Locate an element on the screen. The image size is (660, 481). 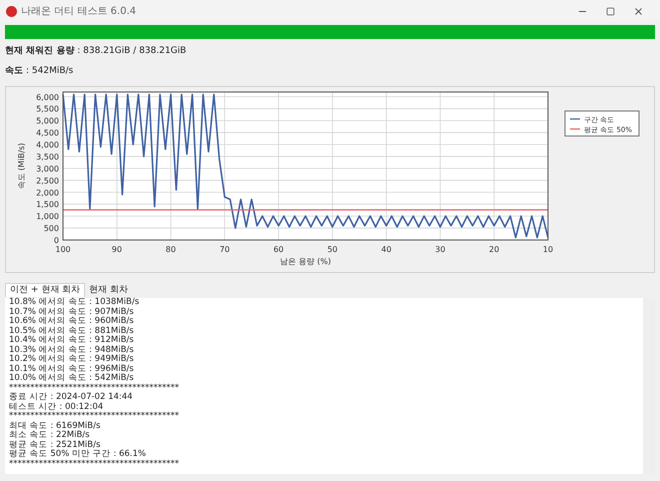
close-icon is located at coordinates (638, 11).